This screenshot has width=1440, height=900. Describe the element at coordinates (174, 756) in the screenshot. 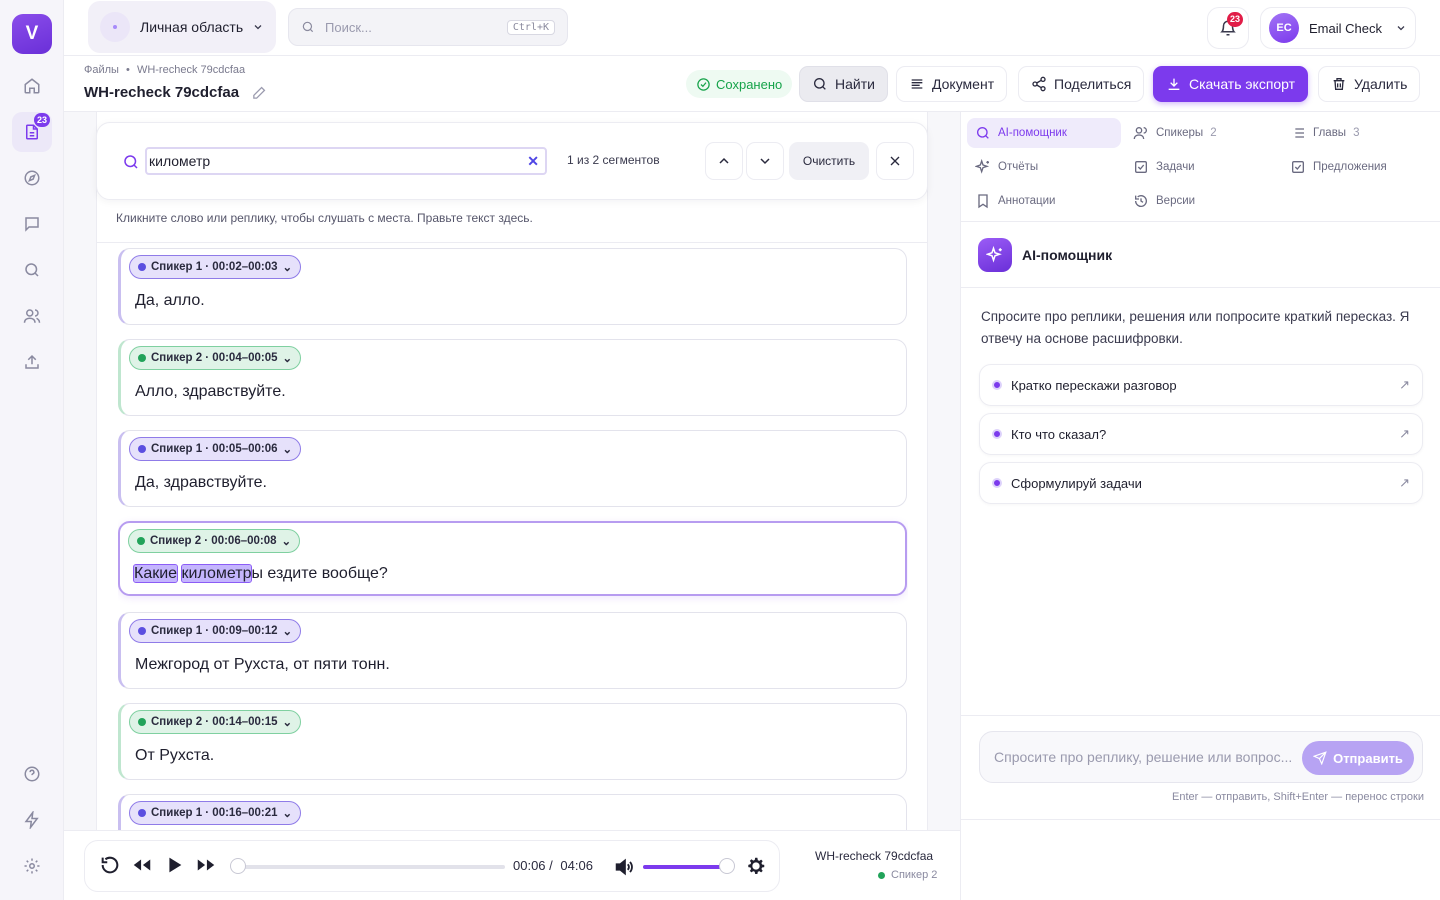

I see `segment-text: От Рухста.` at that location.